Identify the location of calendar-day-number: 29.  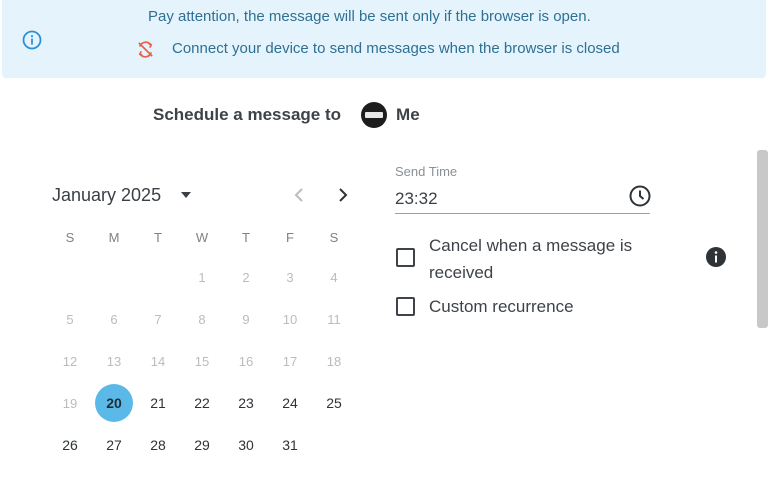
(202, 445).